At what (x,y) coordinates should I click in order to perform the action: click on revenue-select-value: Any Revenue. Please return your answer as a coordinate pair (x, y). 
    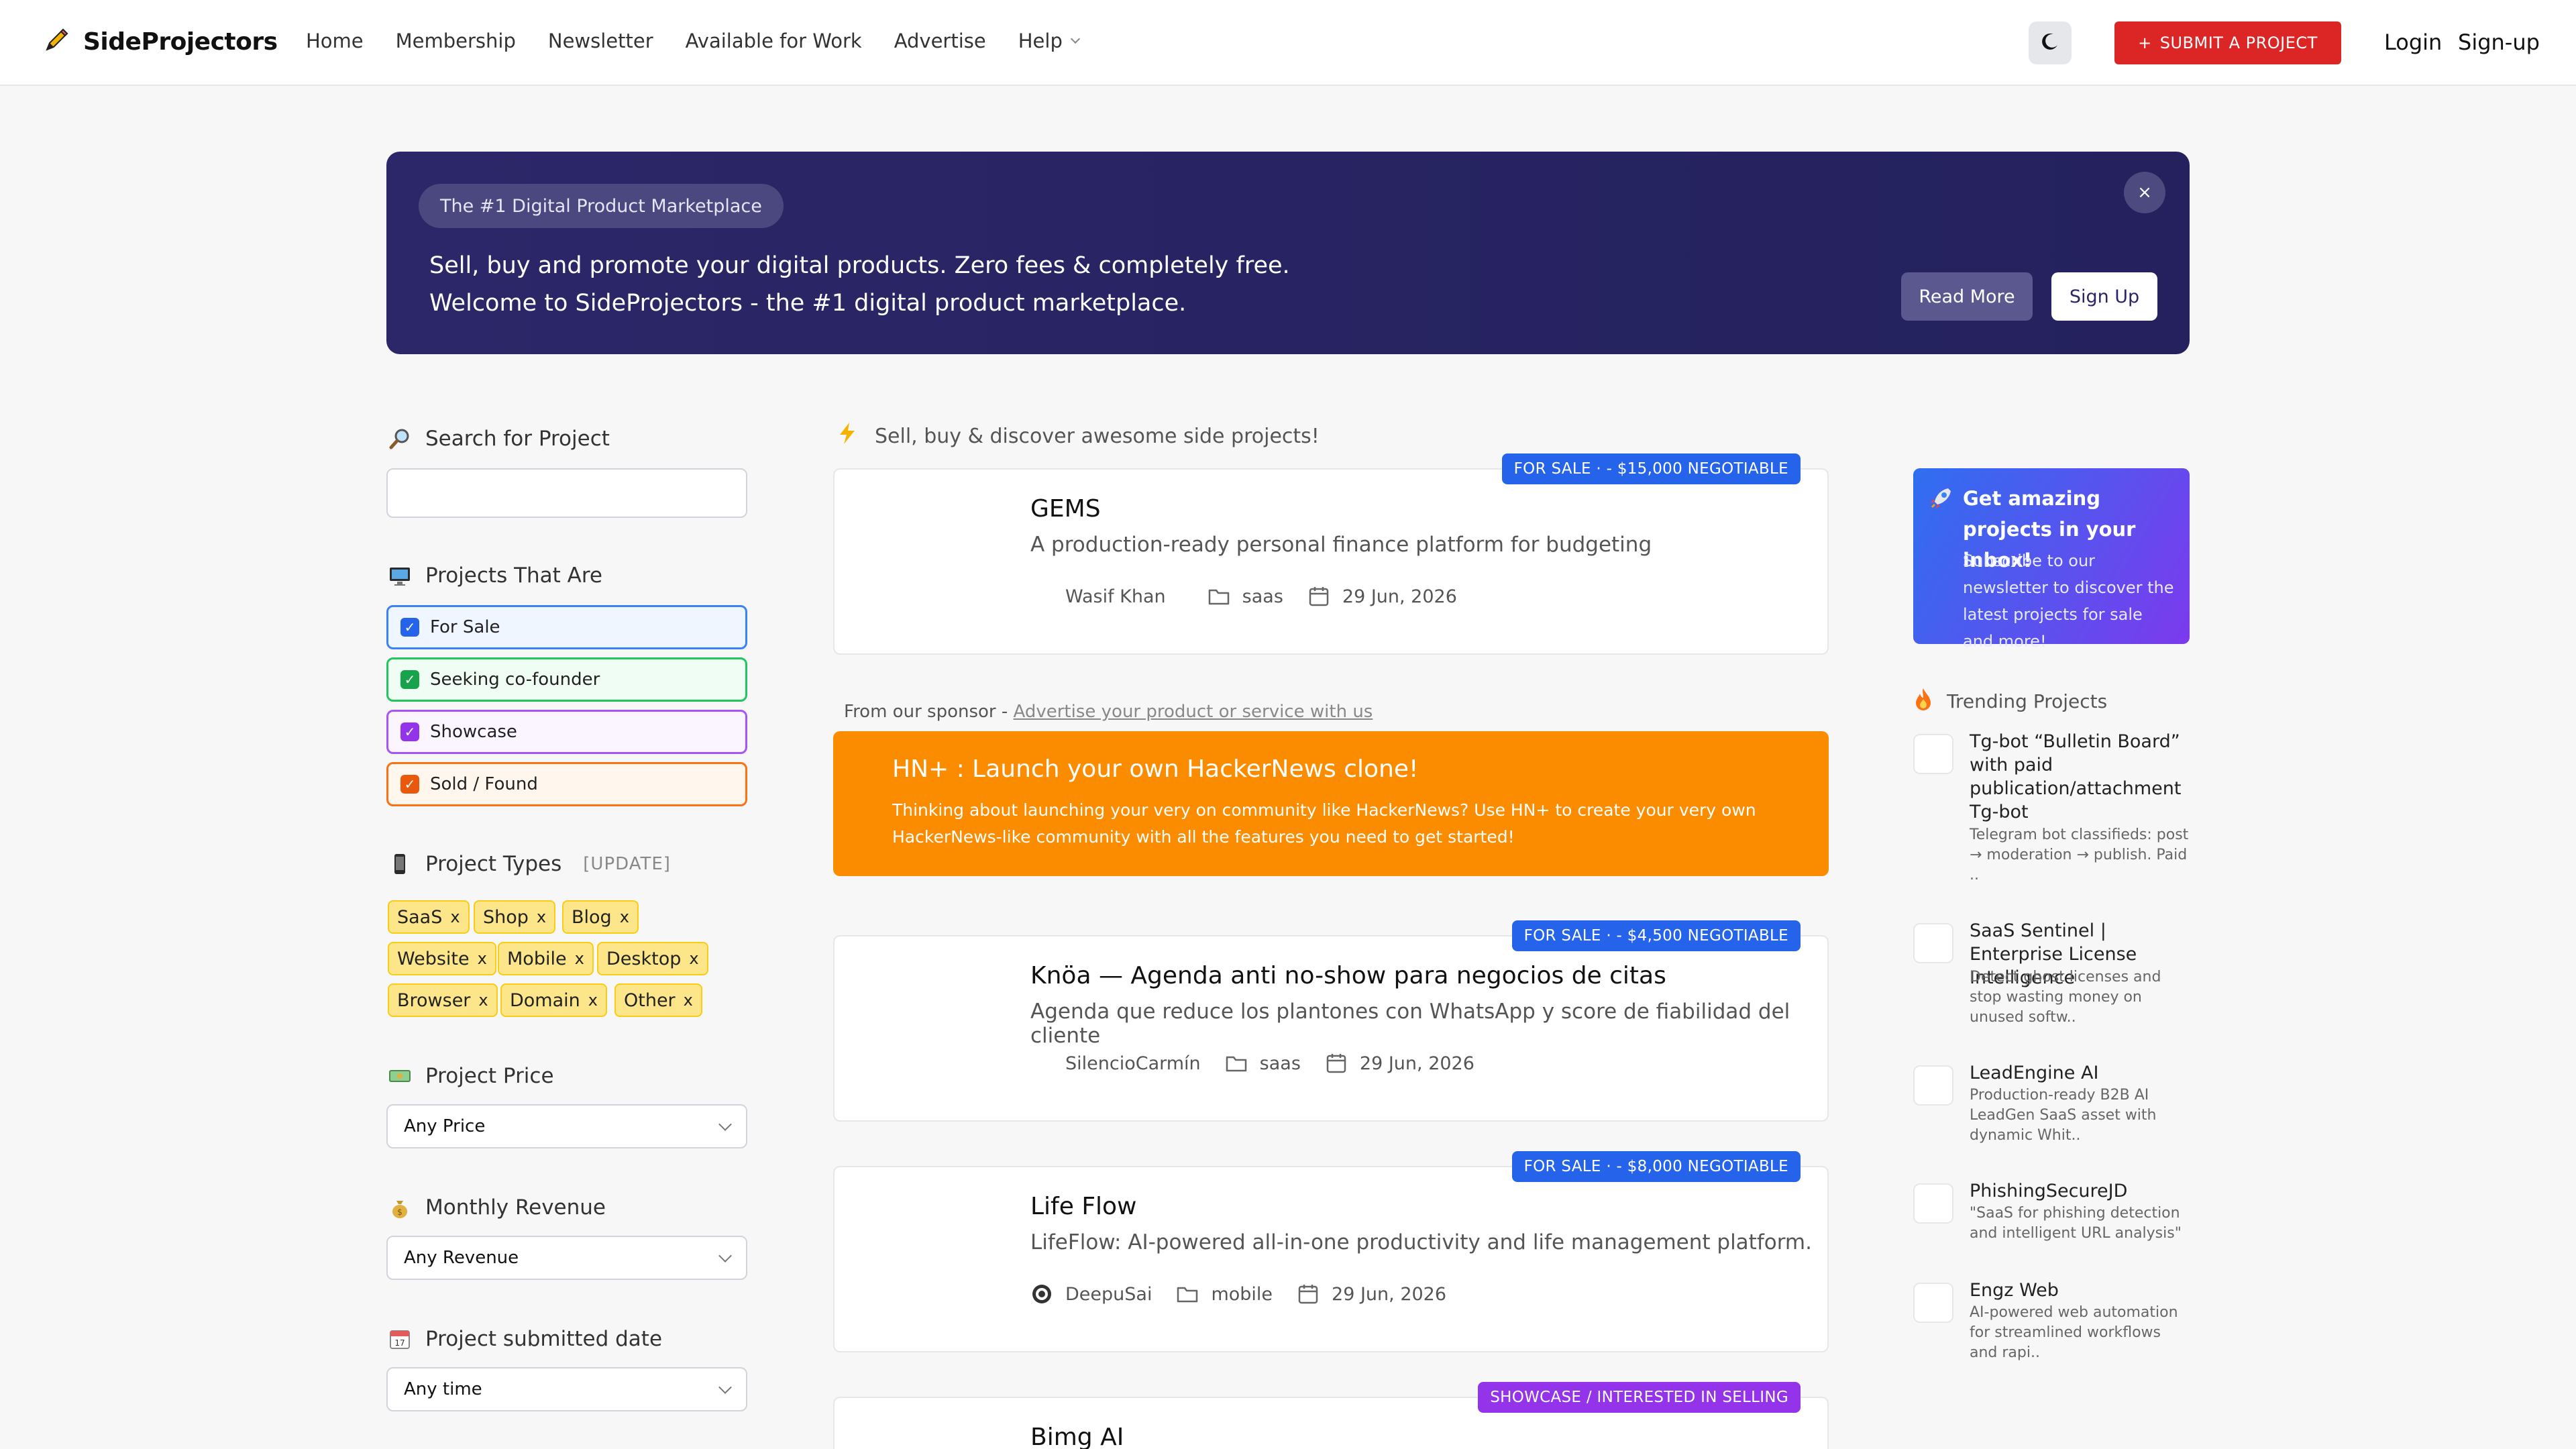
    Looking at the image, I should click on (461, 1258).